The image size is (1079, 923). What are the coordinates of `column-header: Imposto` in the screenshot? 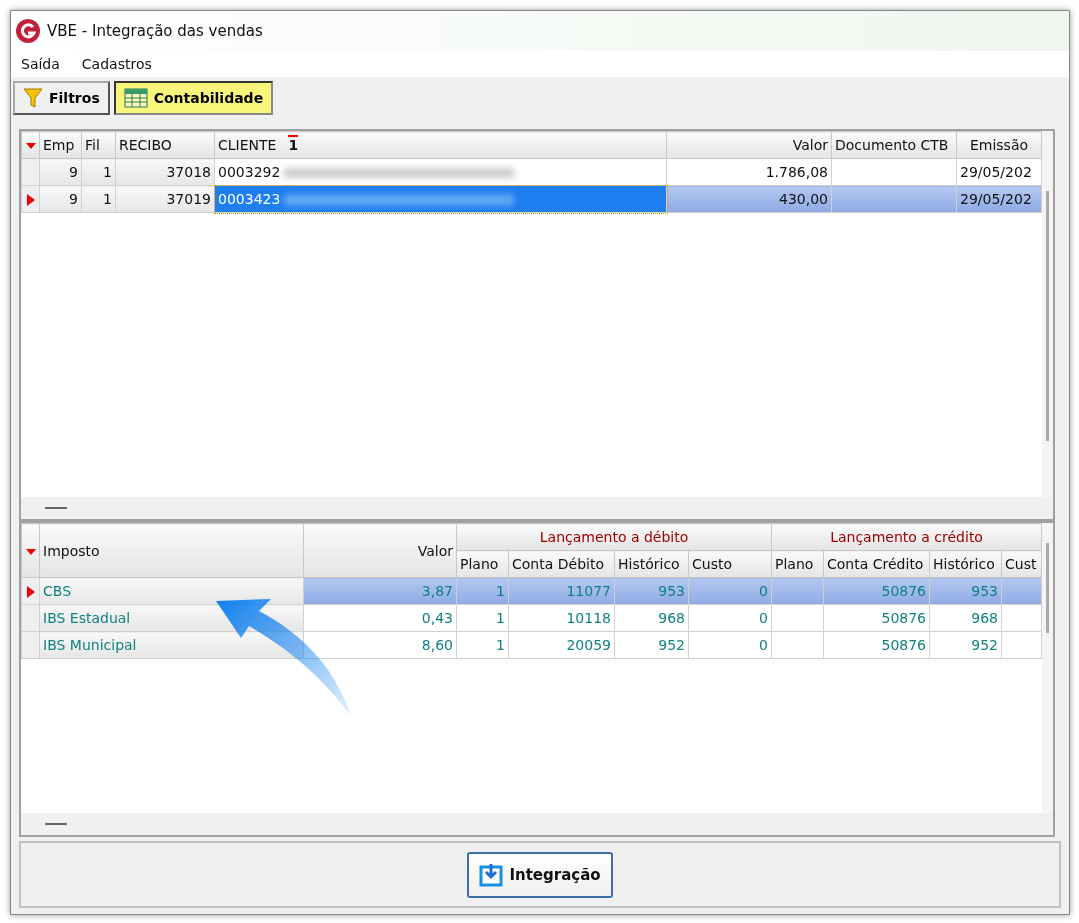 It's located at (171, 550).